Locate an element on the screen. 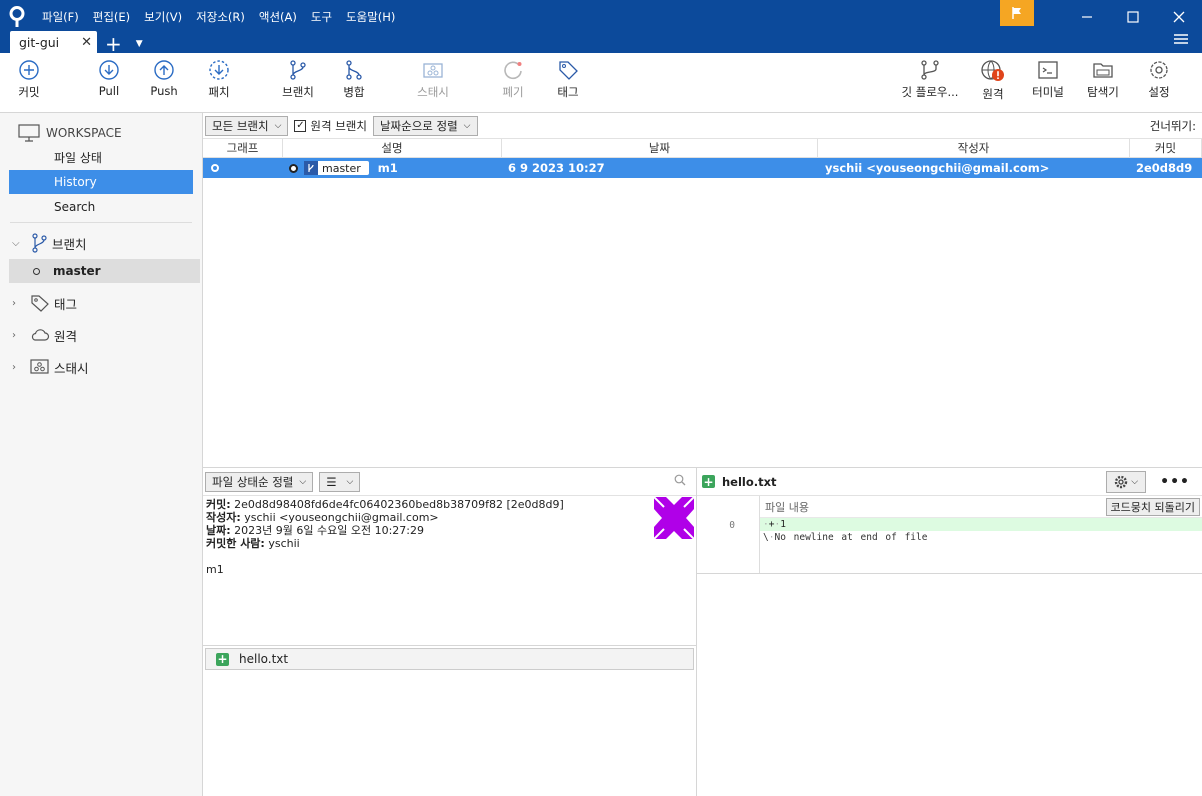 The width and height of the screenshot is (1202, 796). sidebar-group-branches: ⌵ 브랜치 is located at coordinates (101, 243).